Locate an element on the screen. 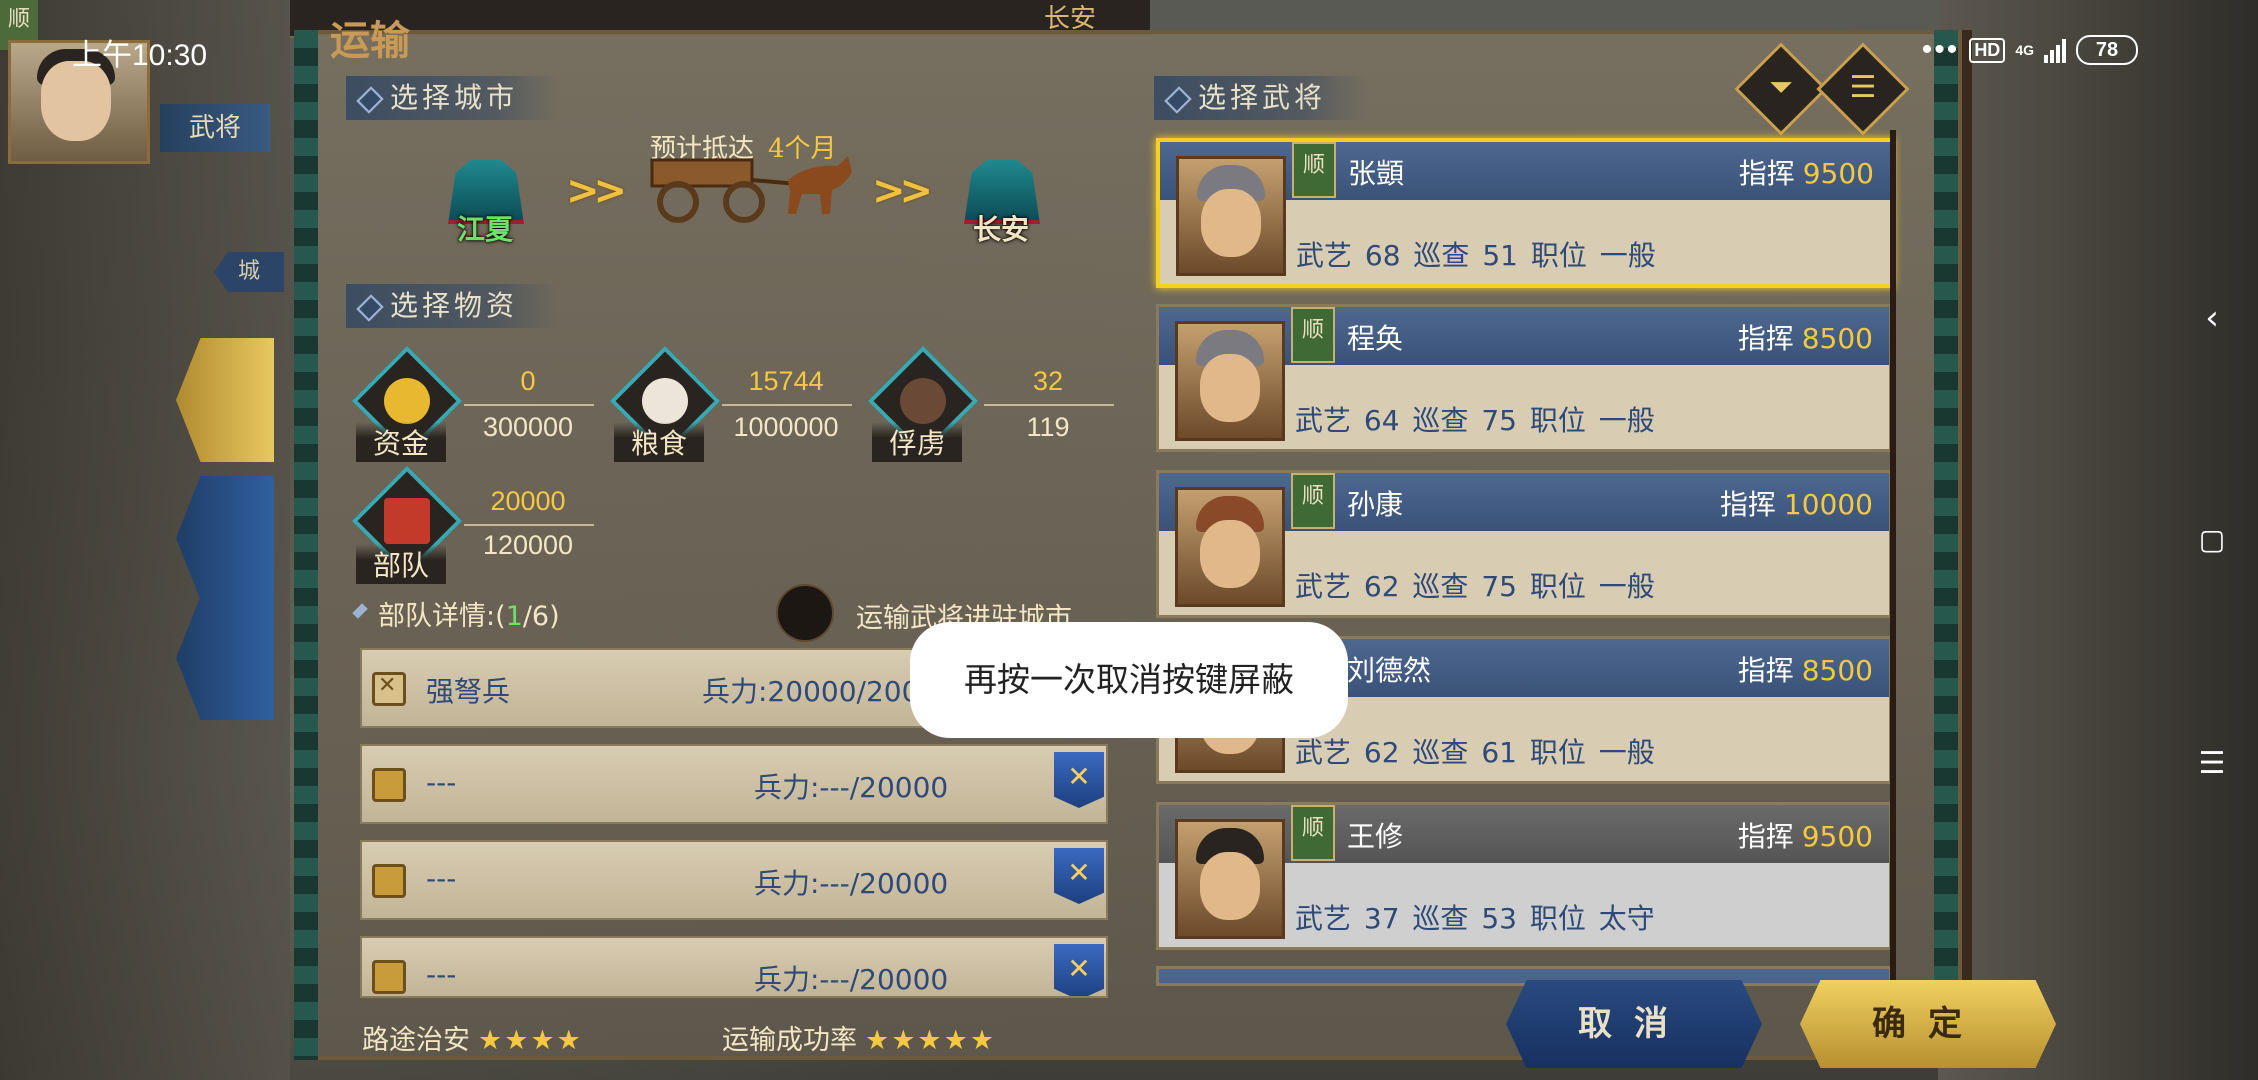 This screenshot has width=2258, height=1080. resource-label-gold: 资金 is located at coordinates (401, 442).